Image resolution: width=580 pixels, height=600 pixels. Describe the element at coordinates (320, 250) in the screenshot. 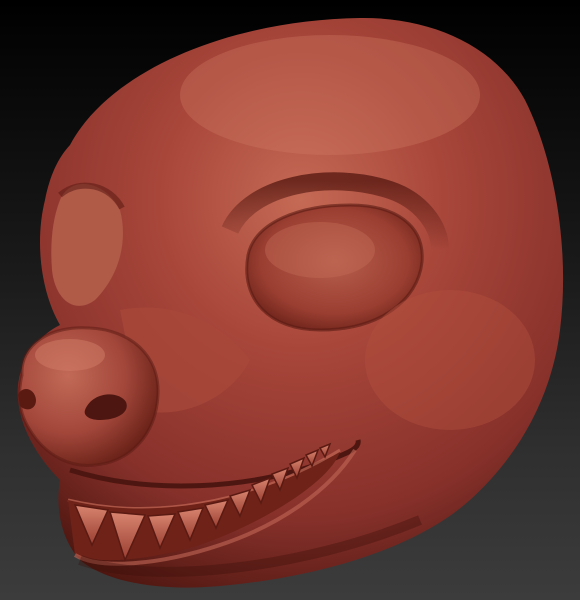

I see `eye-highlight` at that location.